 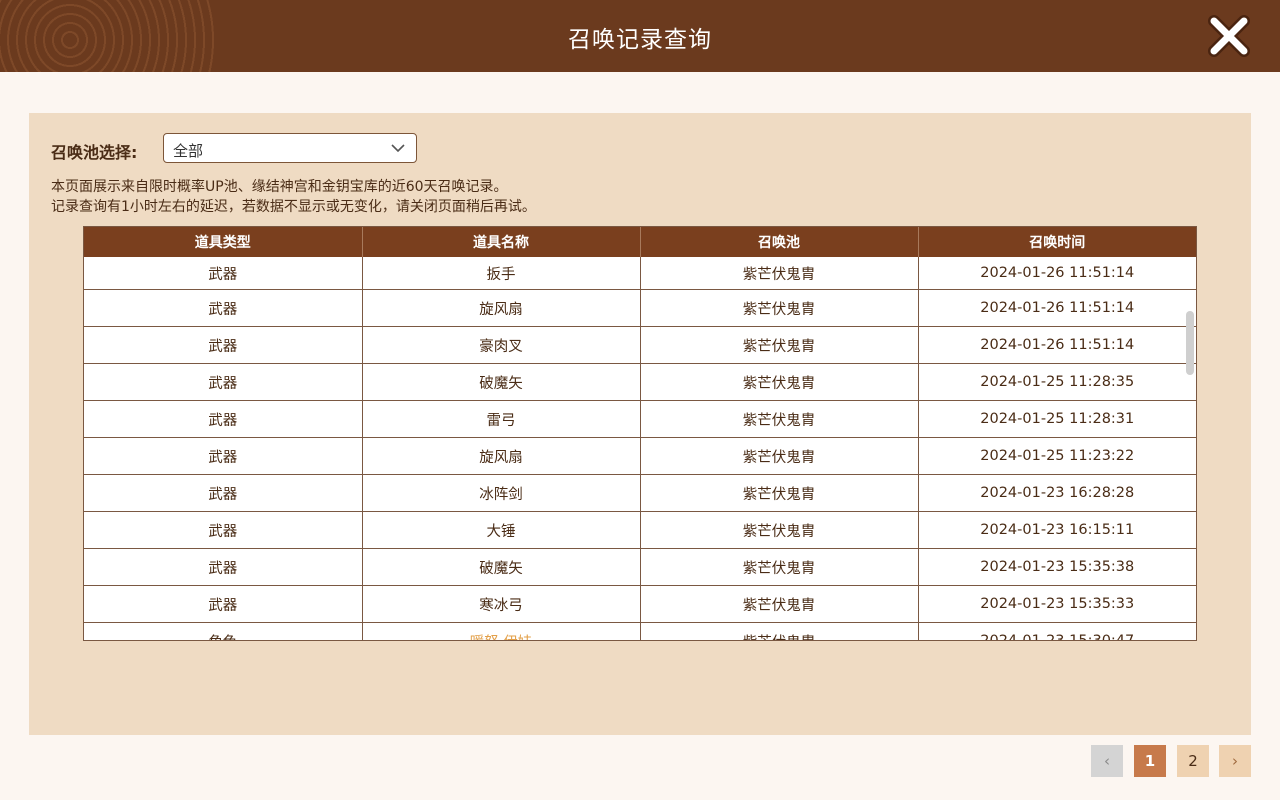 I want to click on table-row: 武器 旋风扇 紫芒伏鬼胄 2024-01-25 11:23:22, so click(x=640, y=456).